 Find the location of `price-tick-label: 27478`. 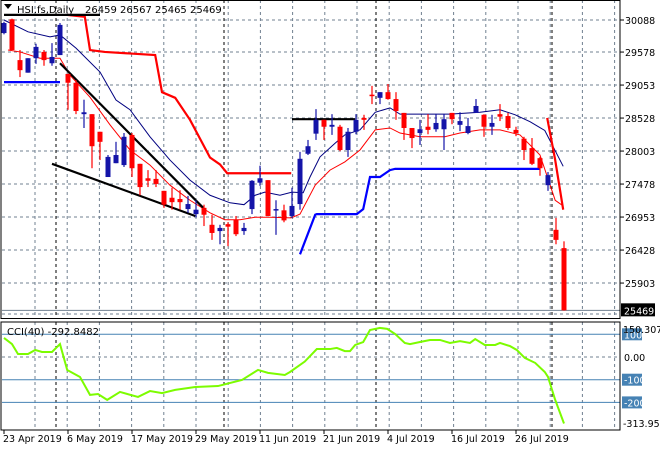

price-tick-label: 27478 is located at coordinates (640, 185).